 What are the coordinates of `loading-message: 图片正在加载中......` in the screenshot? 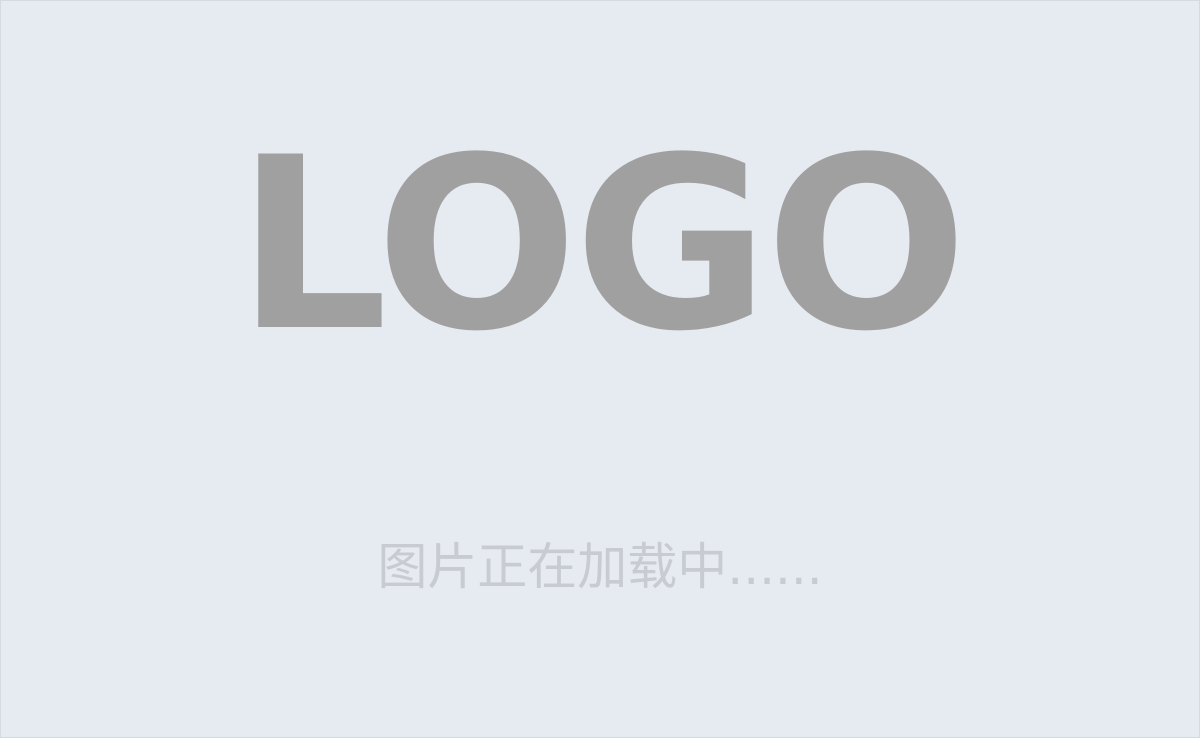 It's located at (600, 567).